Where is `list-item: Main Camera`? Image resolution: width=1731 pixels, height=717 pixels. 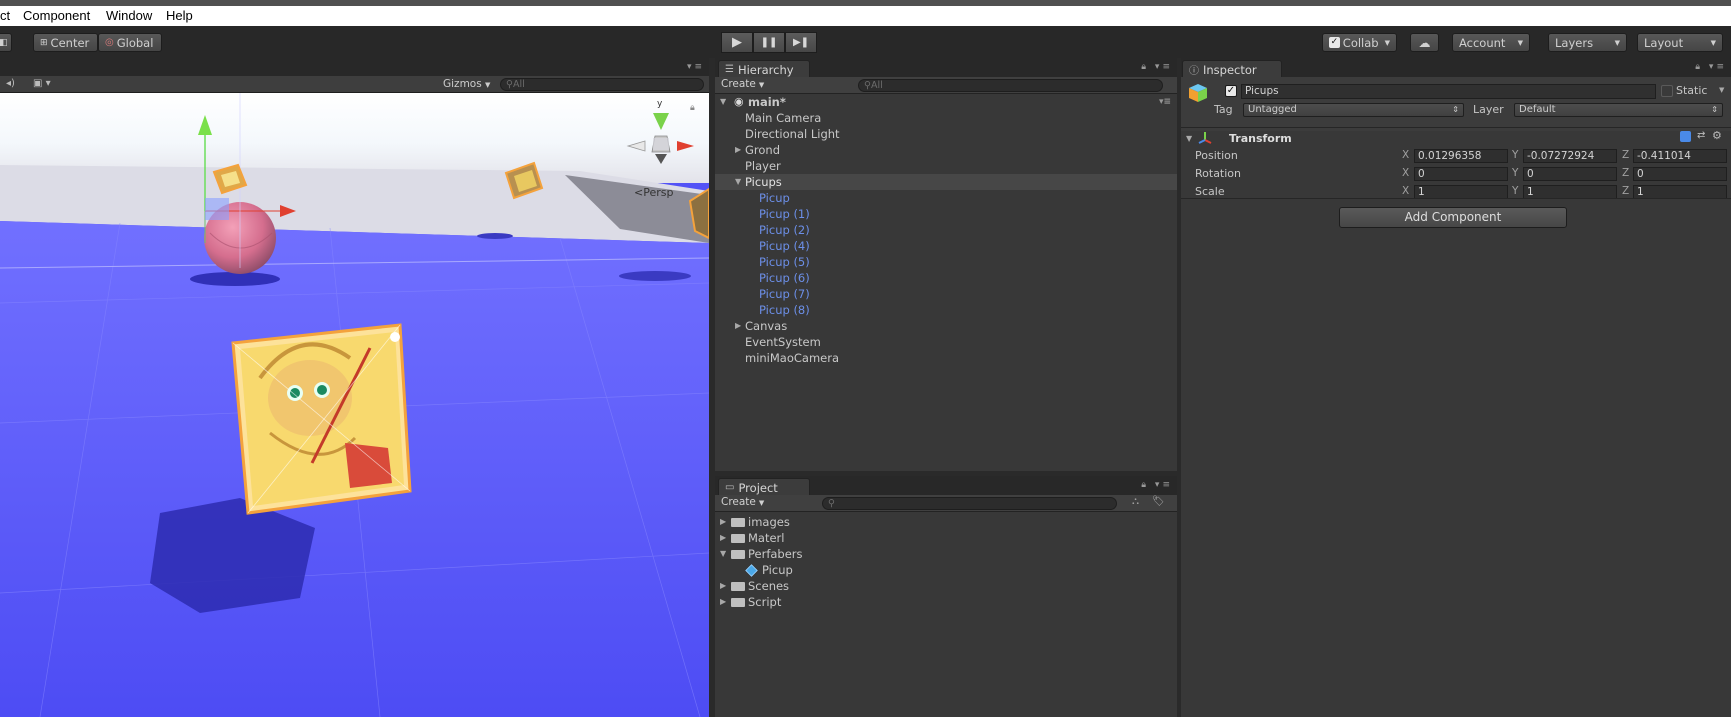 list-item: Main Camera is located at coordinates (946, 118).